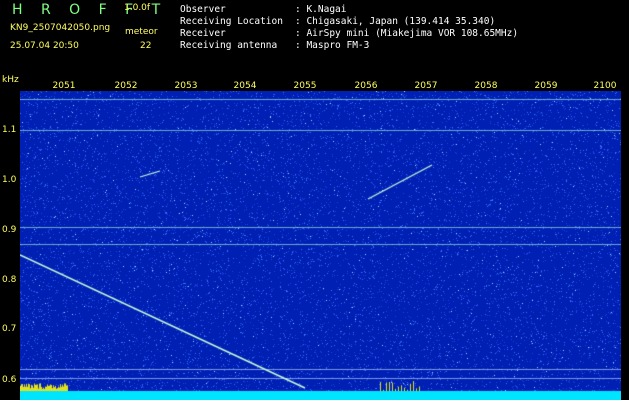 This screenshot has height=400, width=629. What do you see at coordinates (126, 86) in the screenshot?
I see `x-tick-label: 2052` at bounding box center [126, 86].